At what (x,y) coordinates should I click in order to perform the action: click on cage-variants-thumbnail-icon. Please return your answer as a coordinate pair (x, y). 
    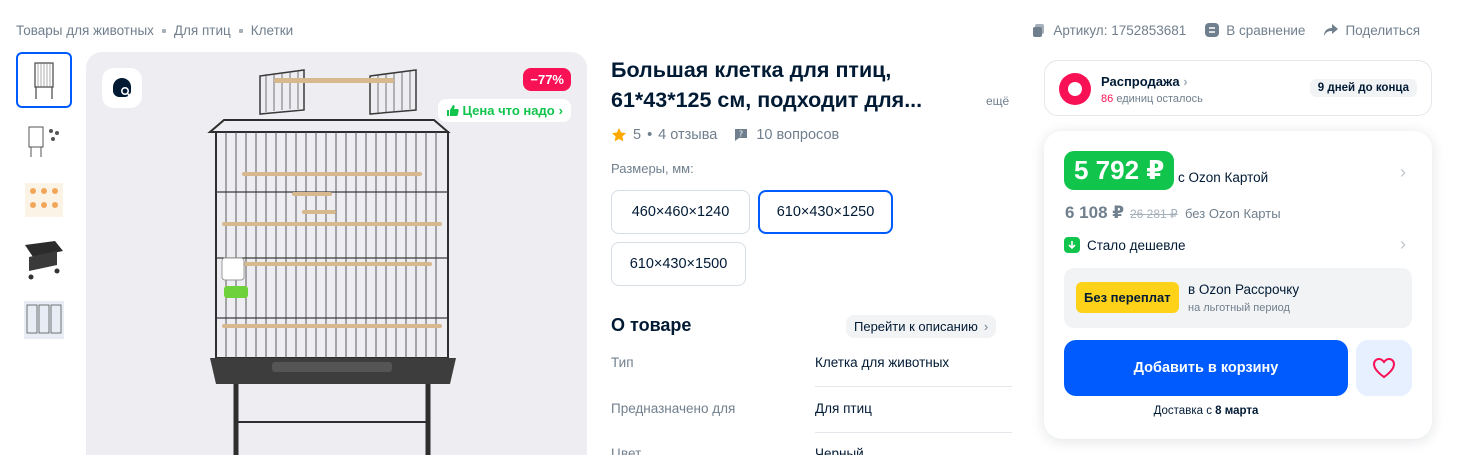
    Looking at the image, I should click on (44, 320).